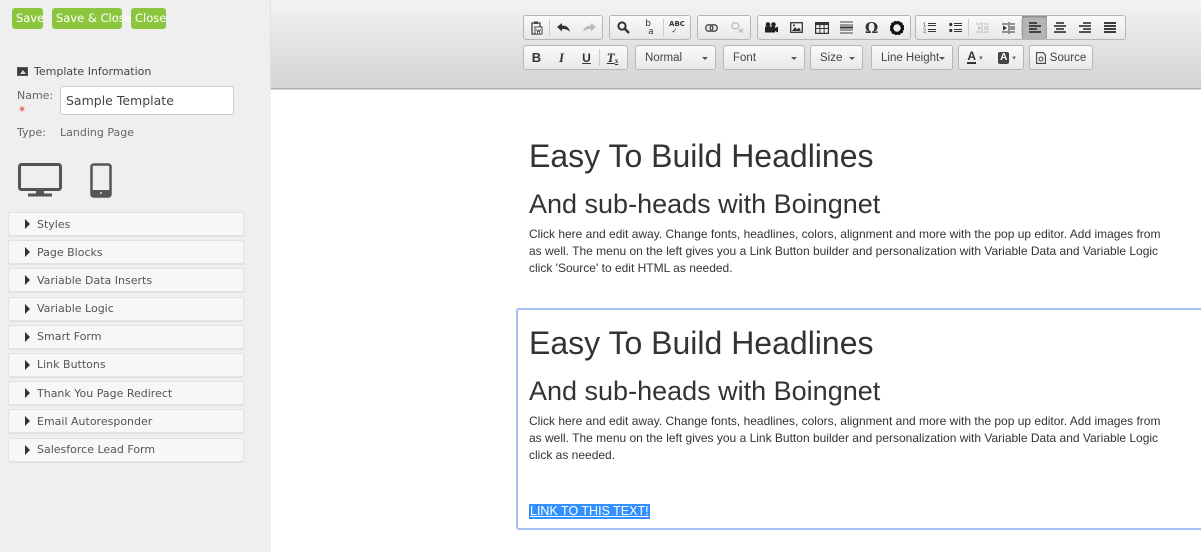 This screenshot has height=552, width=1201. I want to click on accordion-link-buttons: Link Buttons, so click(126, 364).